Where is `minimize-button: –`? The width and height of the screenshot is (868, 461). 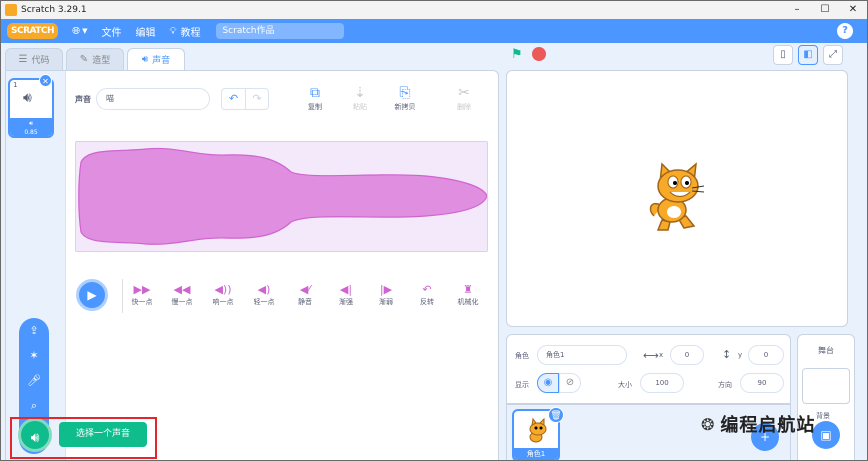 minimize-button: – is located at coordinates (797, 10).